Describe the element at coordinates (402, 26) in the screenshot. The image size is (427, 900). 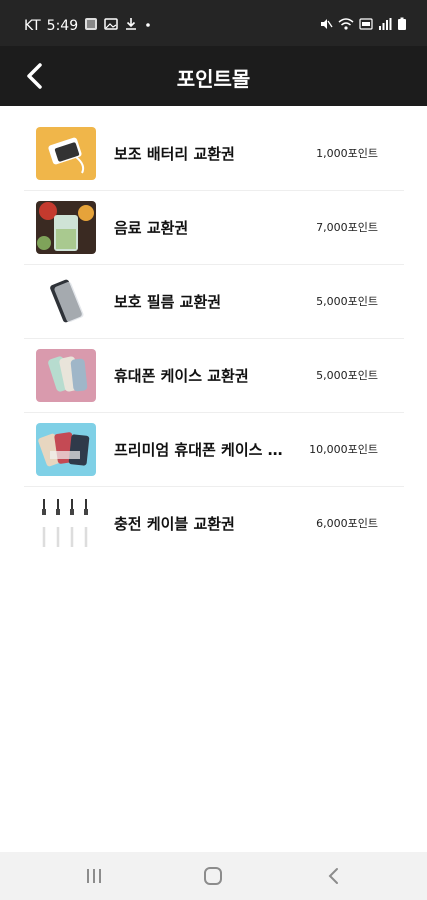
I see `battery-icon` at that location.